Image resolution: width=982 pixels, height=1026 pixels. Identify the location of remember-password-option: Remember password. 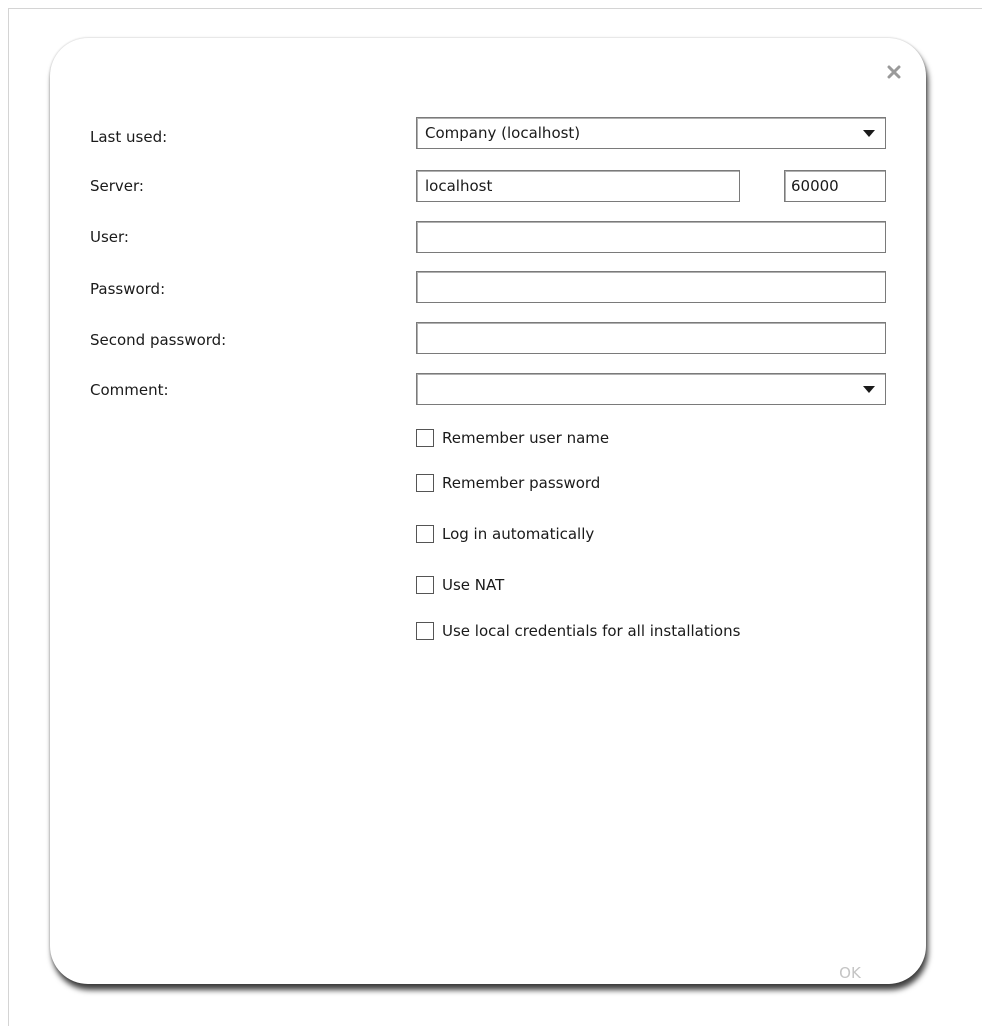
(508, 483).